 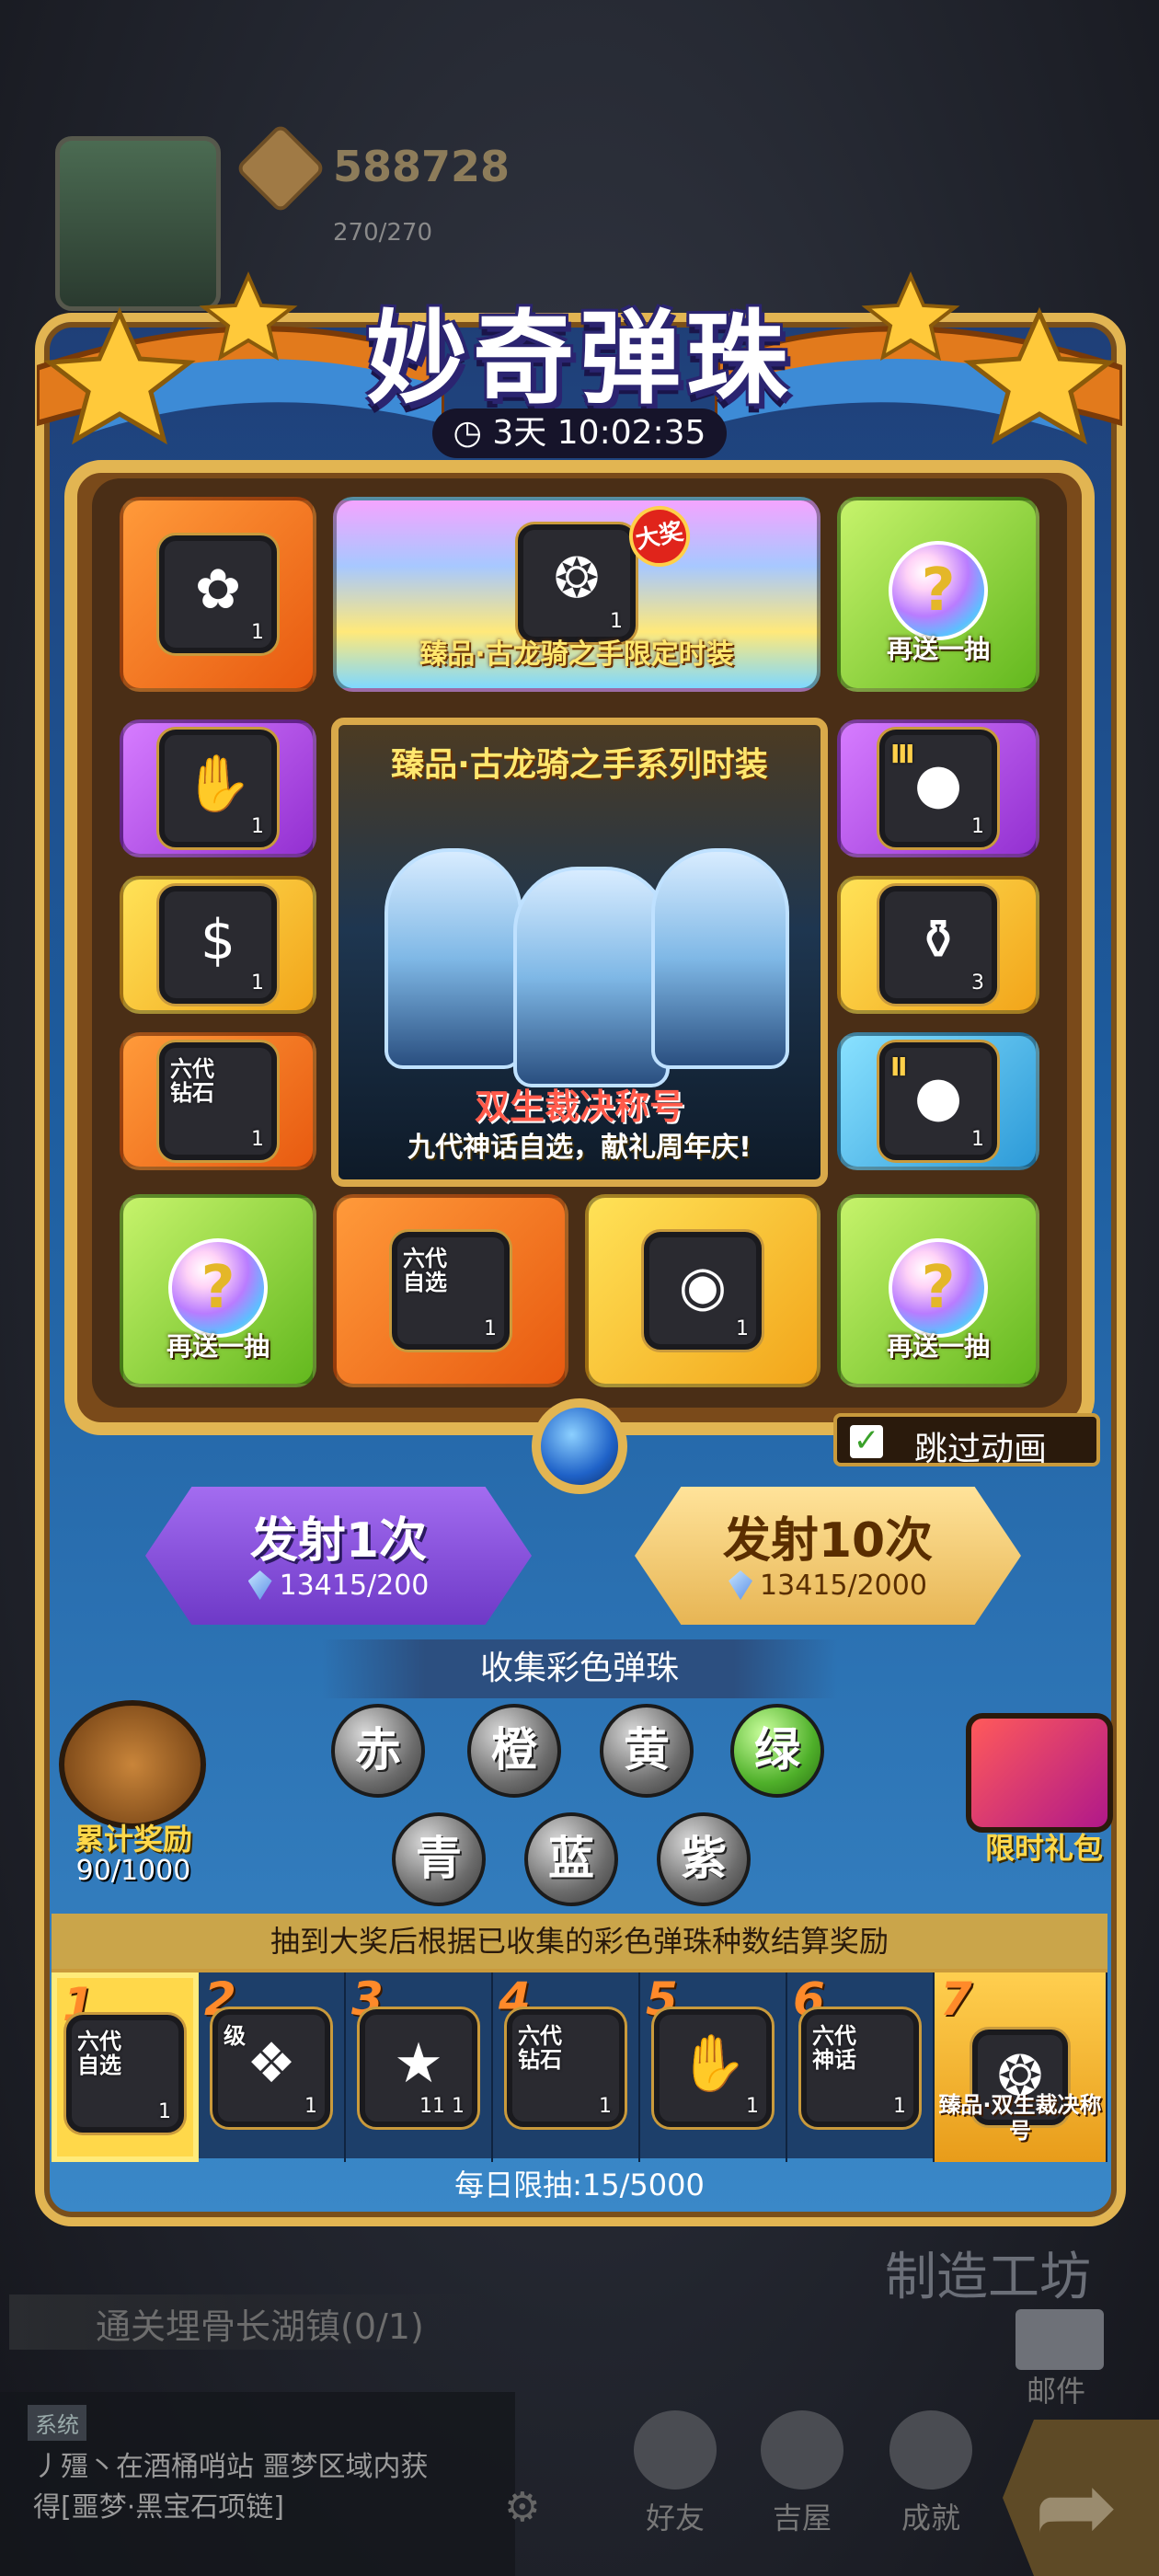 What do you see at coordinates (451, 1291) in the screenshot?
I see `reward-item: 六代 自选 1` at bounding box center [451, 1291].